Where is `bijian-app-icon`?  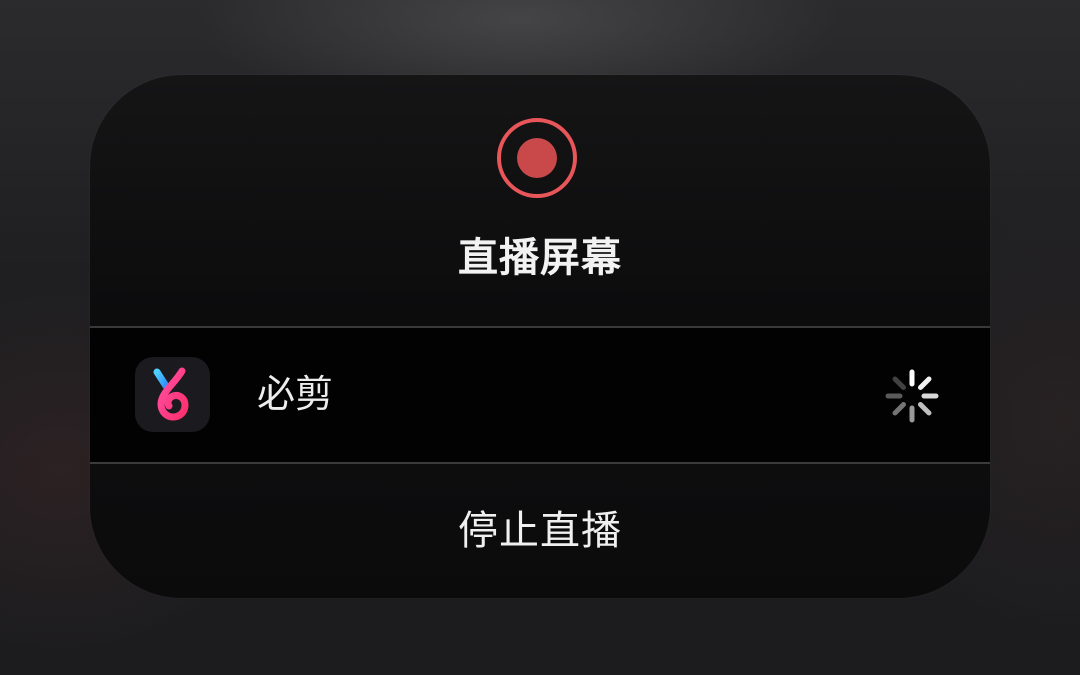
bijian-app-icon is located at coordinates (172, 394).